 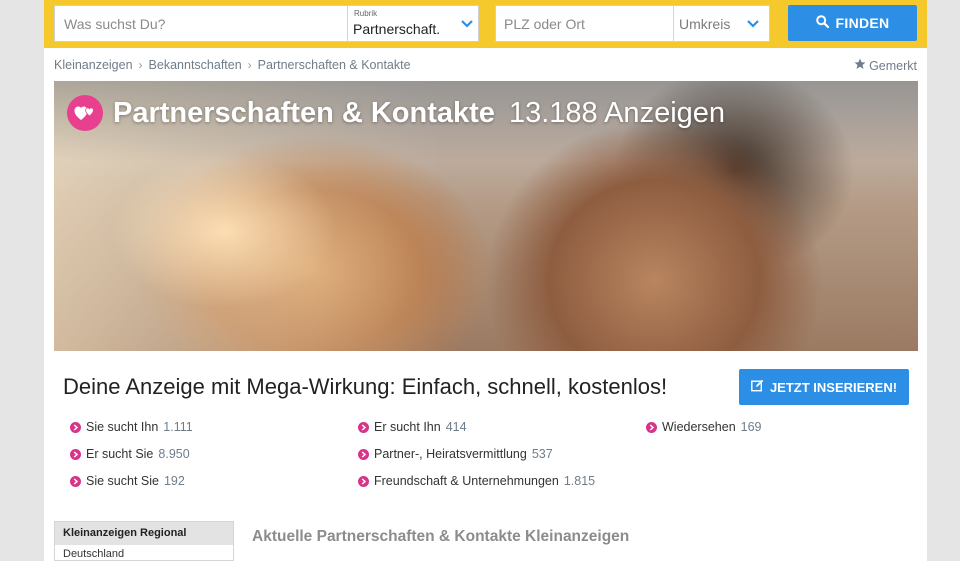 I want to click on category-label: Freundschaft & Unternehmungen, so click(x=466, y=481).